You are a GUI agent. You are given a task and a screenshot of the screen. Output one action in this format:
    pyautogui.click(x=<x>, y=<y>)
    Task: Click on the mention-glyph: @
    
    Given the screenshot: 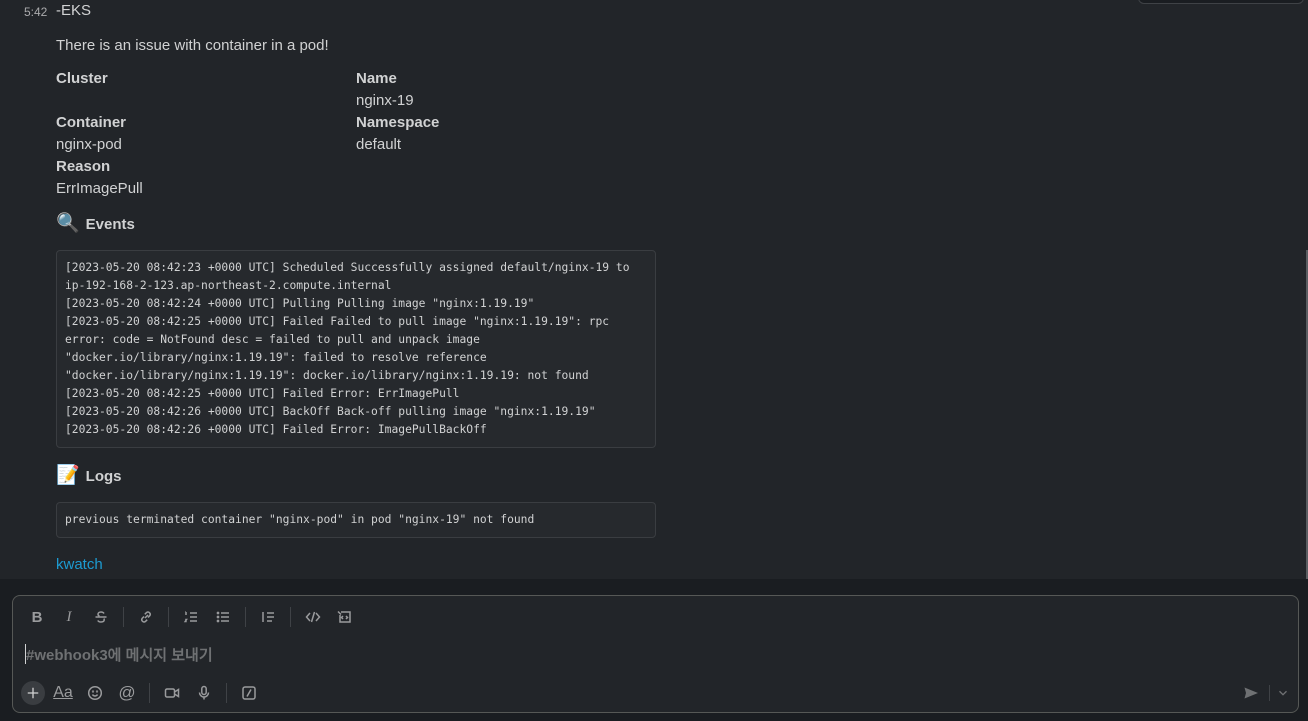 What is the action you would take?
    pyautogui.click(x=127, y=692)
    